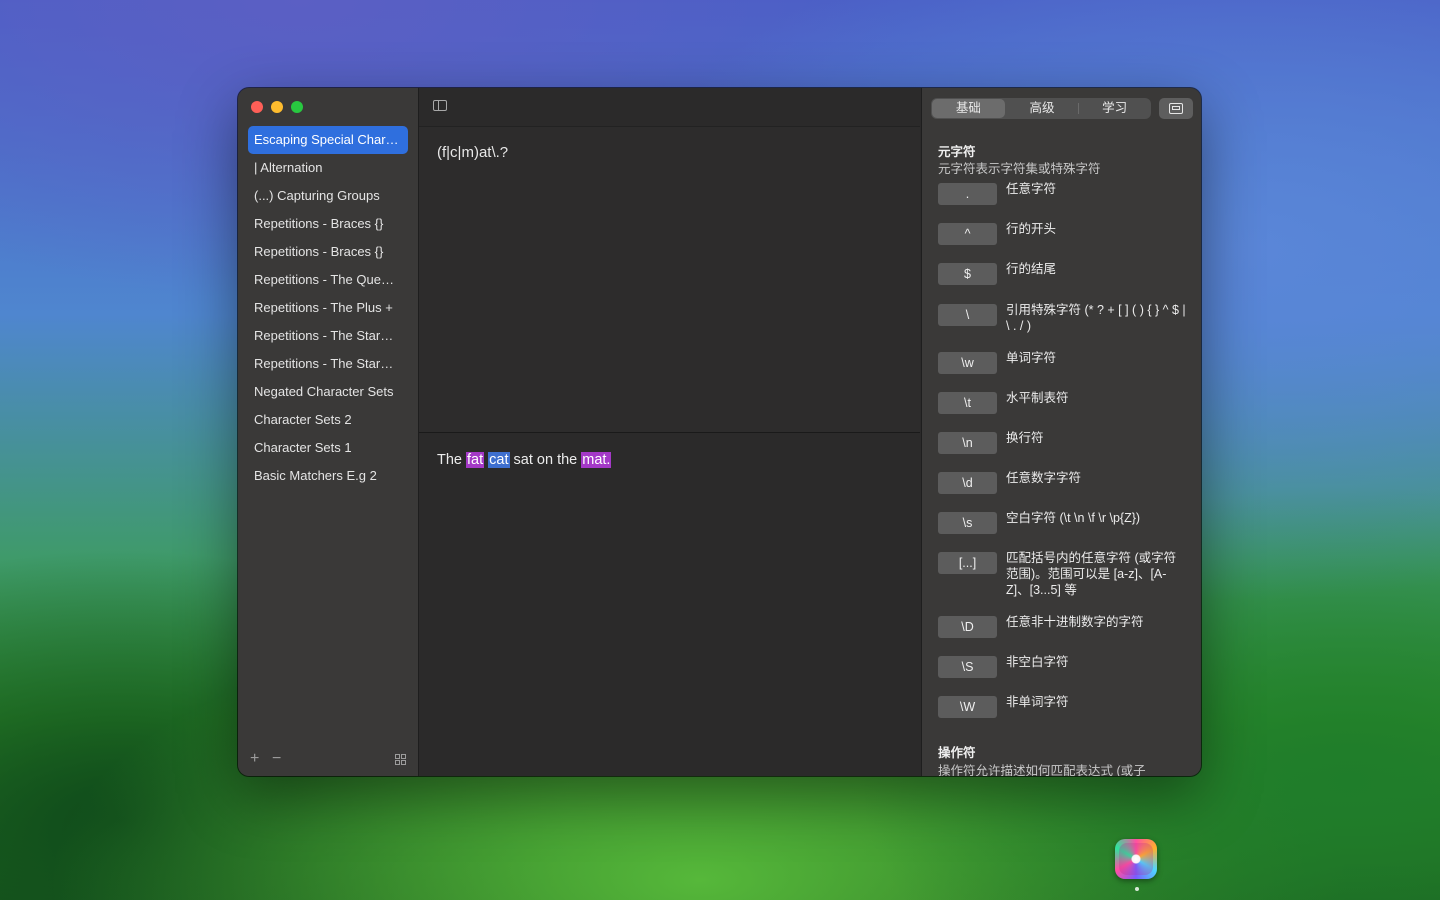 The image size is (1440, 900). I want to click on match-highlight: cat, so click(499, 460).